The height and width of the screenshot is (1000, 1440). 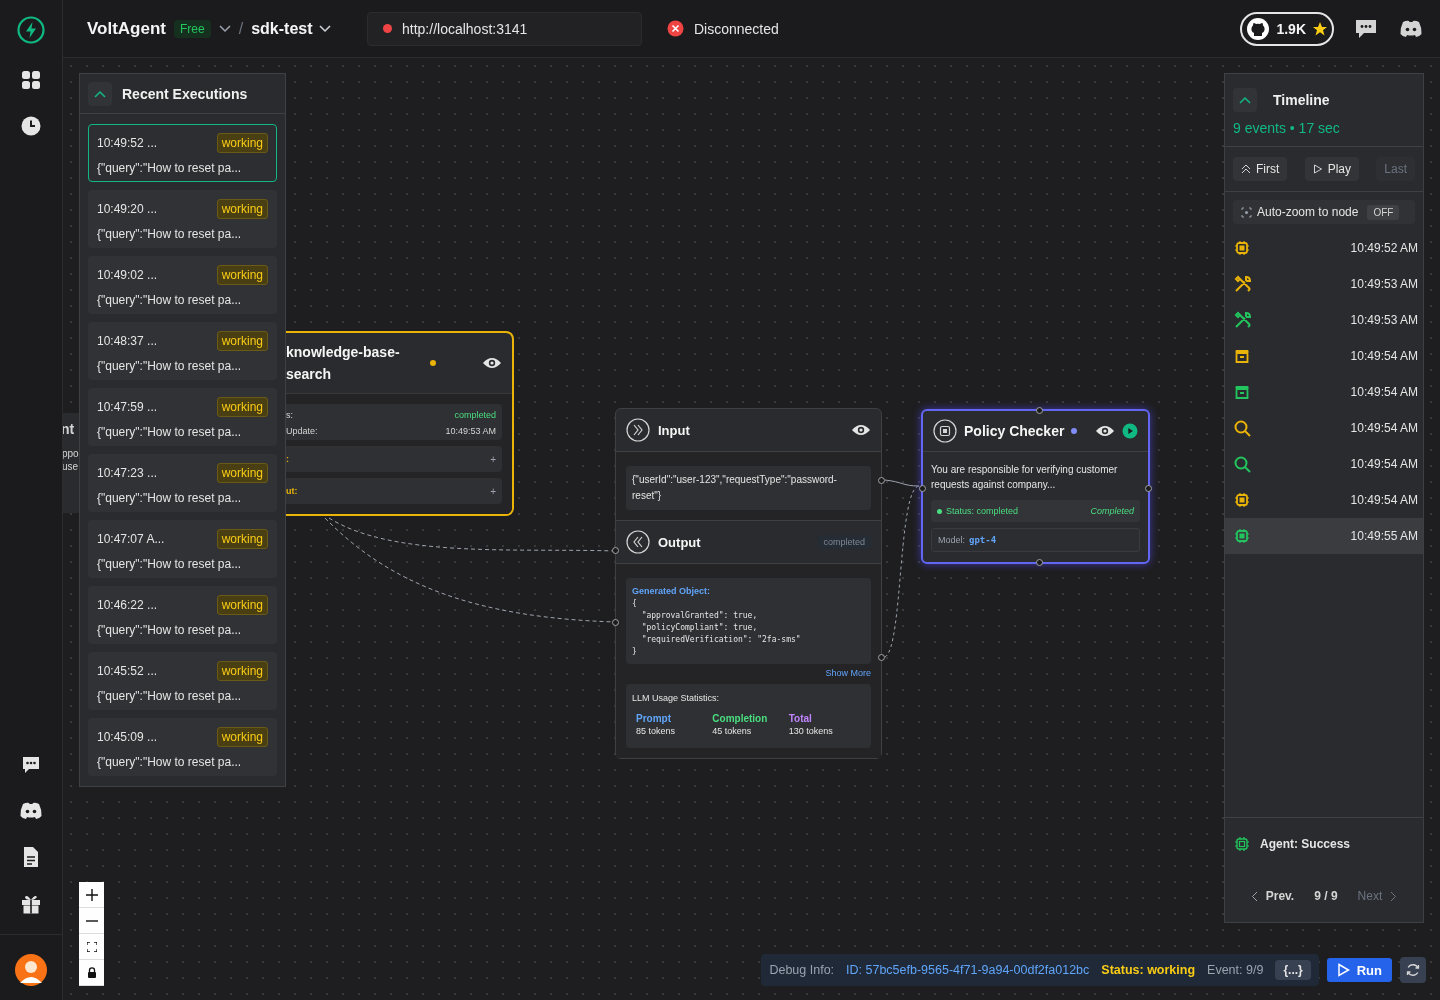 What do you see at coordinates (1324, 248) in the screenshot?
I see `timeline-event: 10:49:52 AM` at bounding box center [1324, 248].